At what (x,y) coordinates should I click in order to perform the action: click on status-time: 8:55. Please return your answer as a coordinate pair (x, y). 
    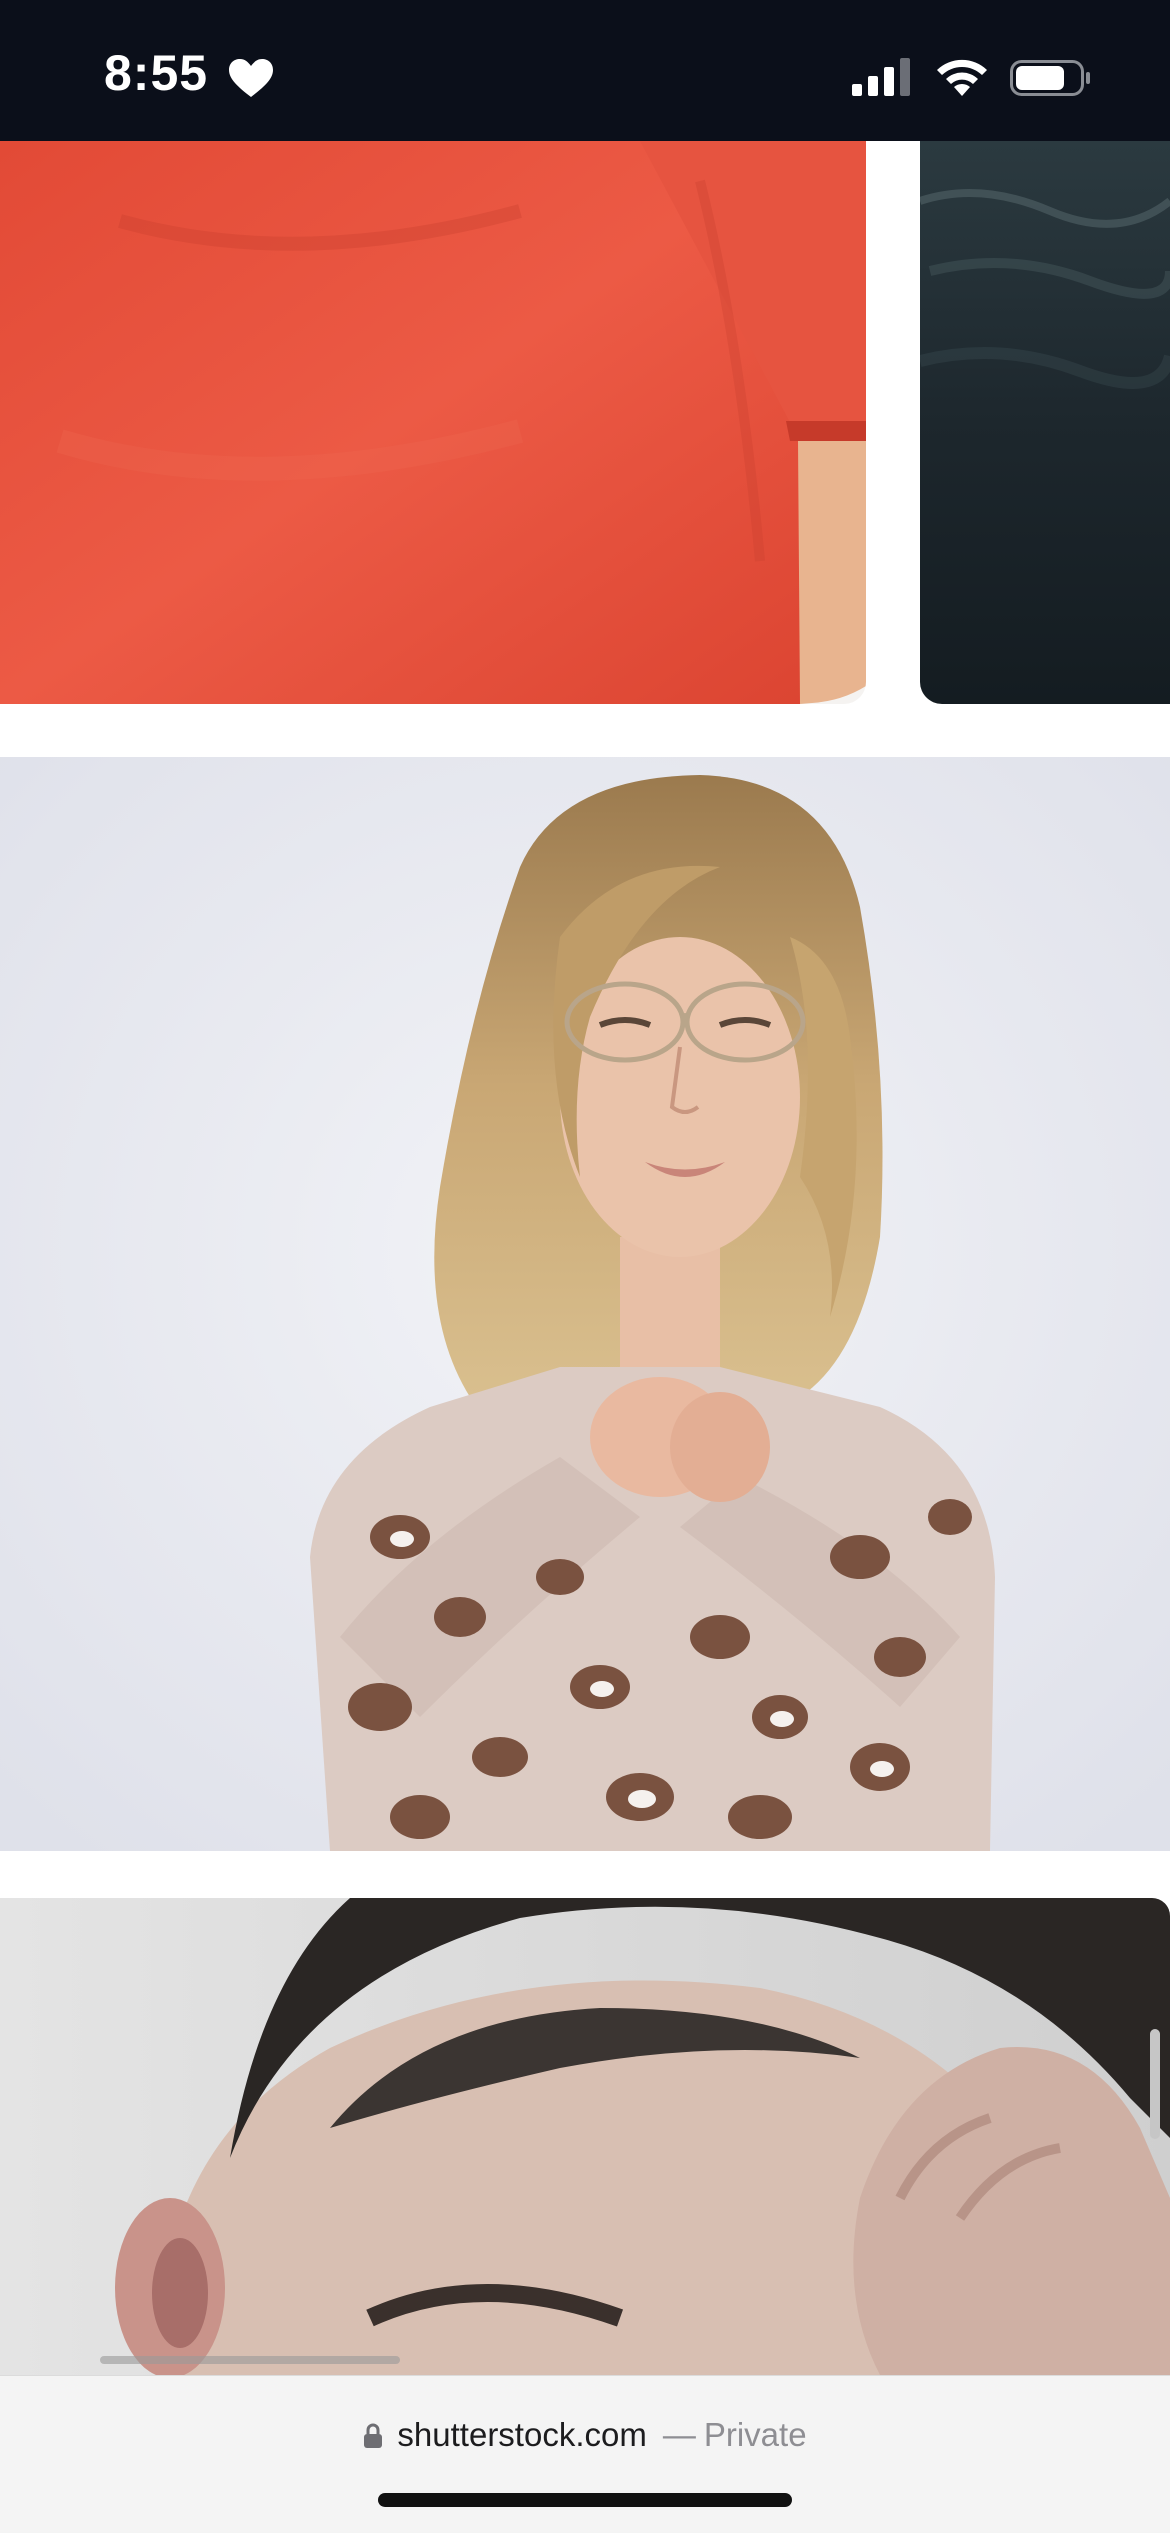
    Looking at the image, I should click on (156, 73).